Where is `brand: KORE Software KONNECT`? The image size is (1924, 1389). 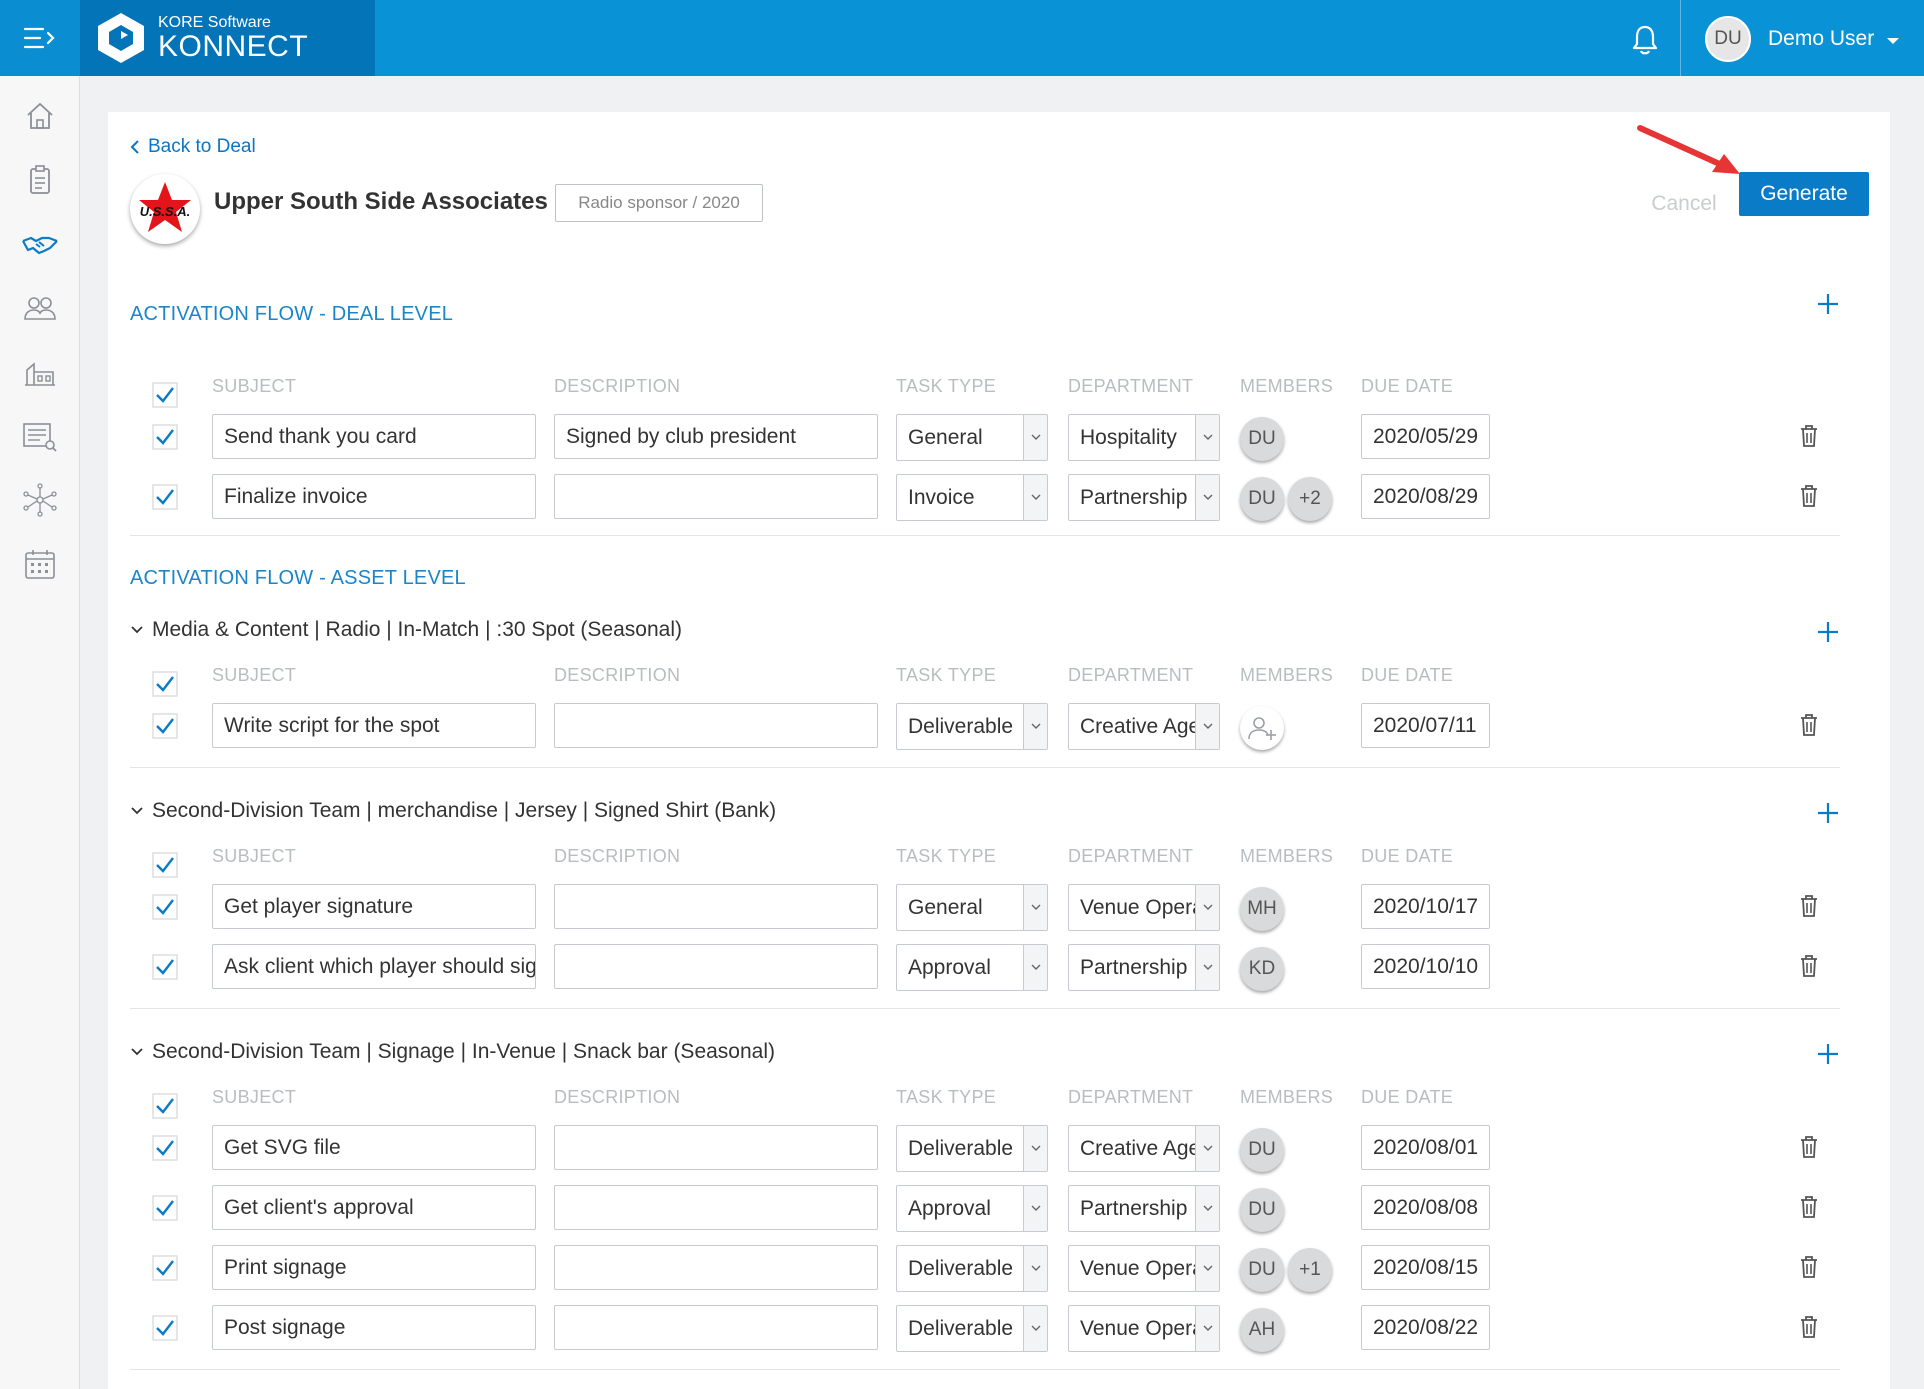
brand: KORE Software KONNECT is located at coordinates (227, 38).